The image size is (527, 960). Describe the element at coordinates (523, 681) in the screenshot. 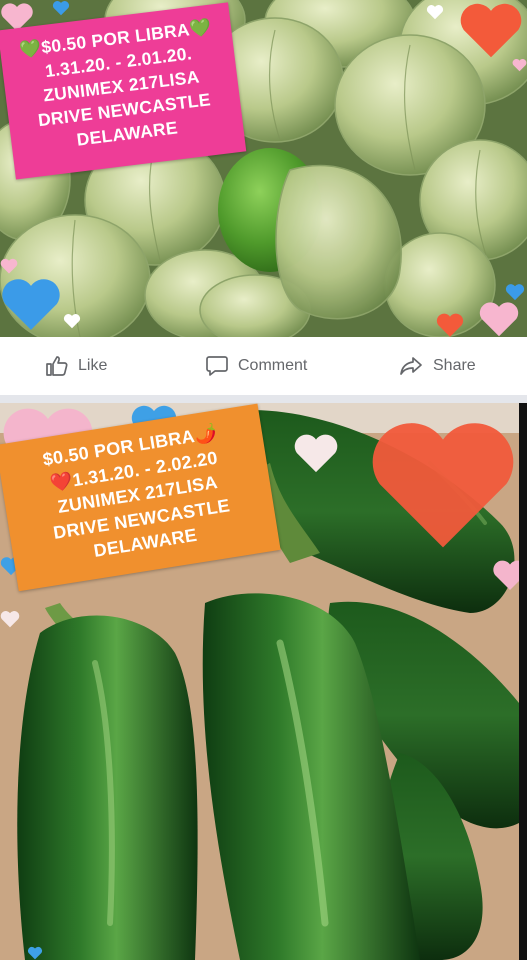

I see `screen-edge` at that location.